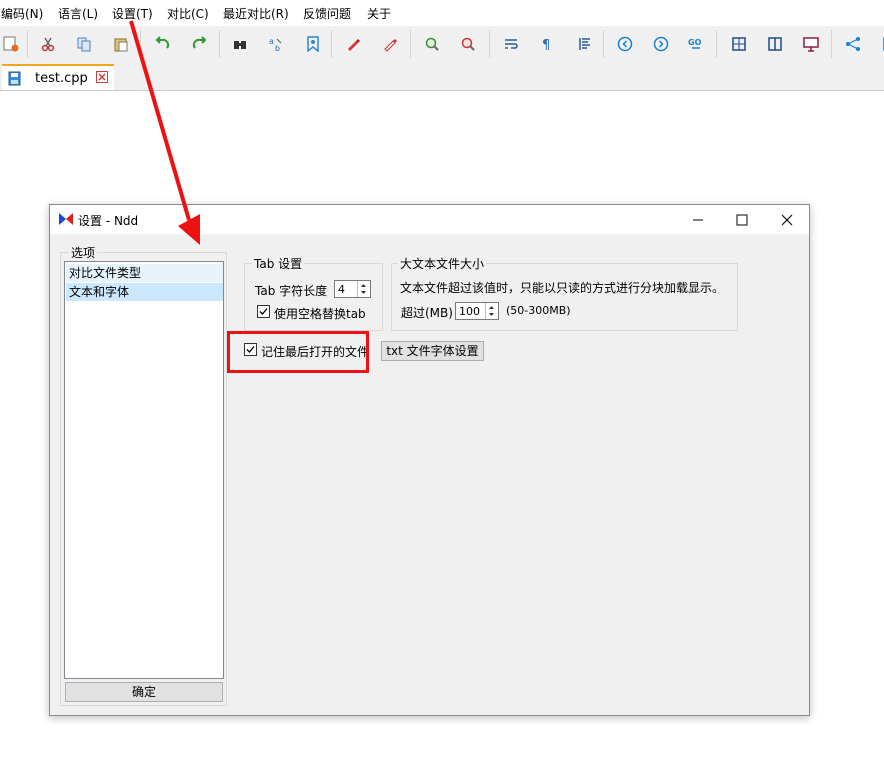  What do you see at coordinates (11, 44) in the screenshot?
I see `close-all-icon` at bounding box center [11, 44].